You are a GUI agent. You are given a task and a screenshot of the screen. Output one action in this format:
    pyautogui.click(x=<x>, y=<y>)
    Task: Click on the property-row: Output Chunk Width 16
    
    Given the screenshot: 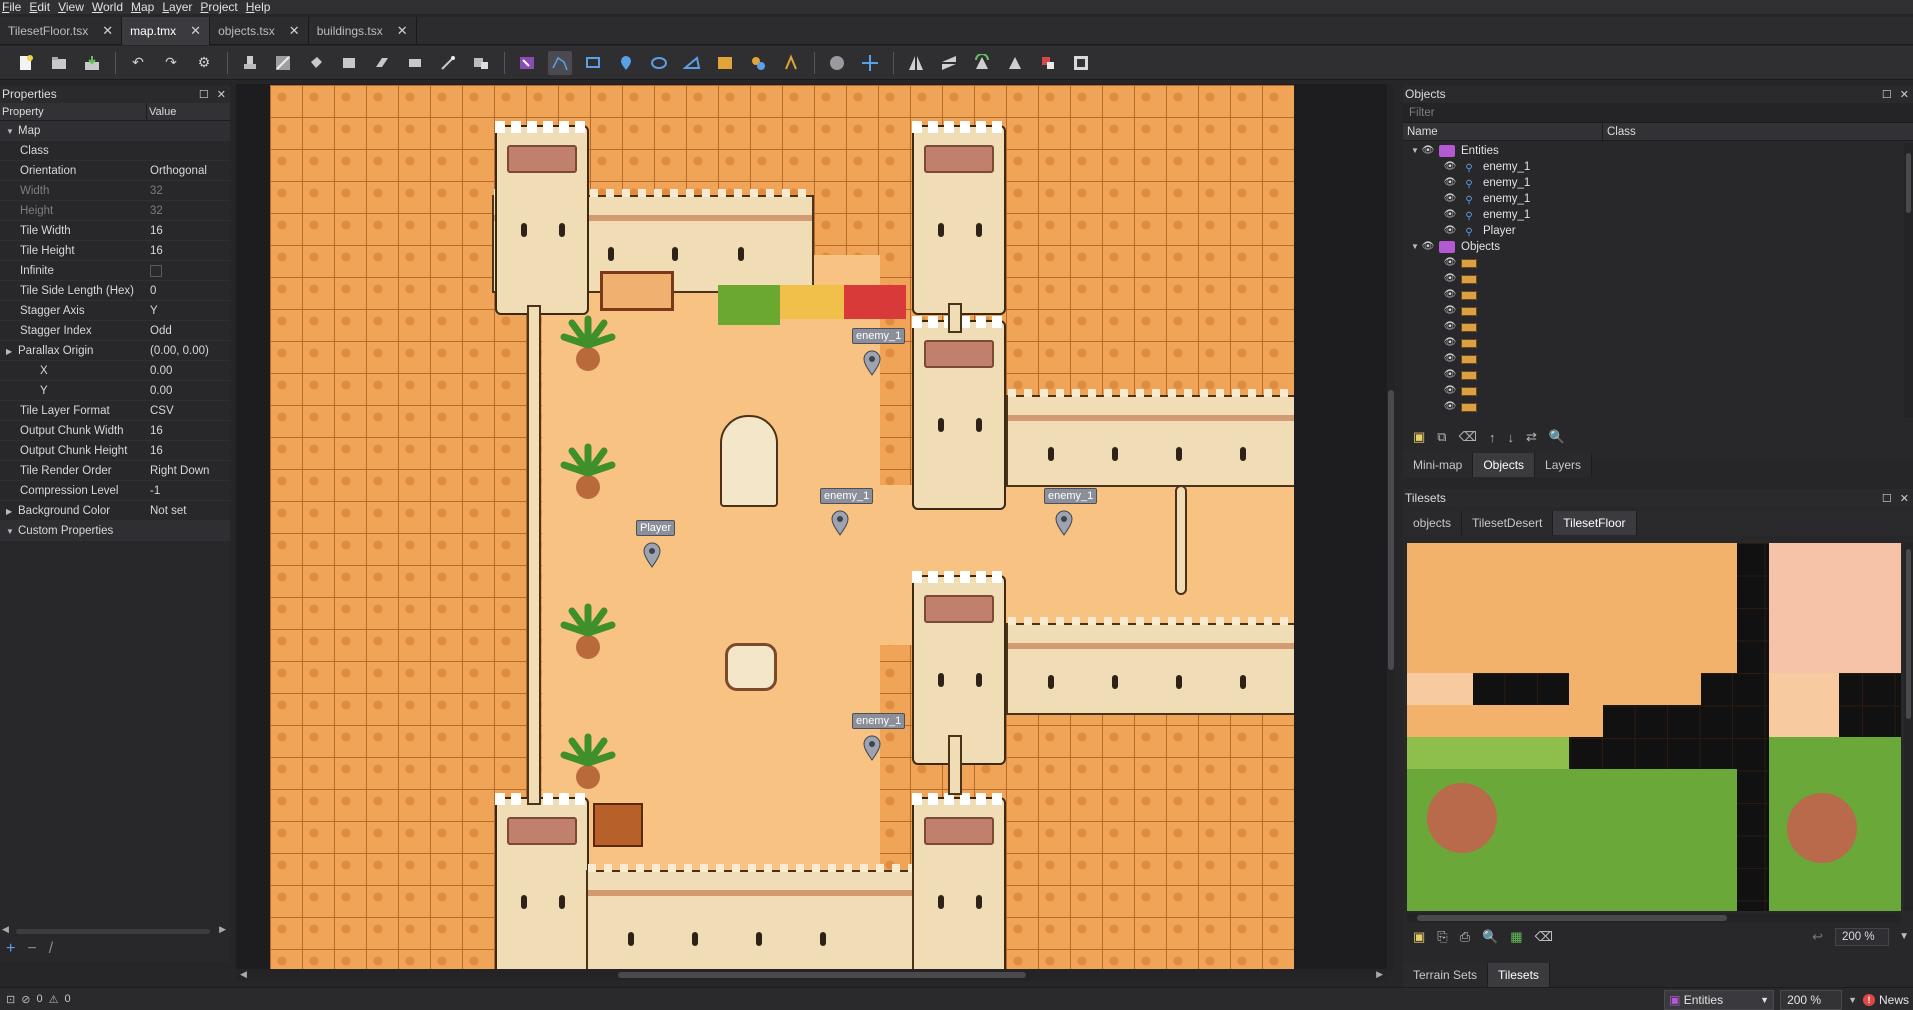 What is the action you would take?
    pyautogui.click(x=115, y=431)
    